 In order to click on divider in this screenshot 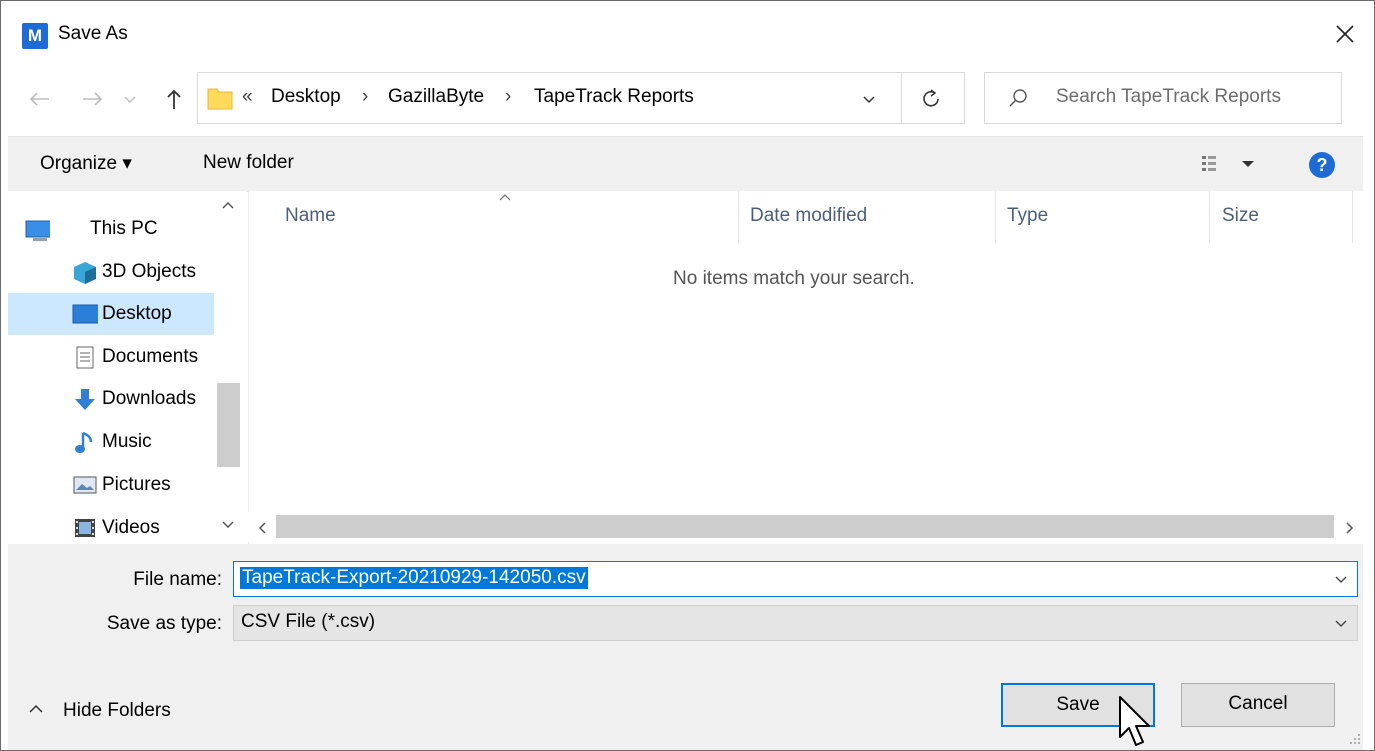, I will do `click(901, 98)`.